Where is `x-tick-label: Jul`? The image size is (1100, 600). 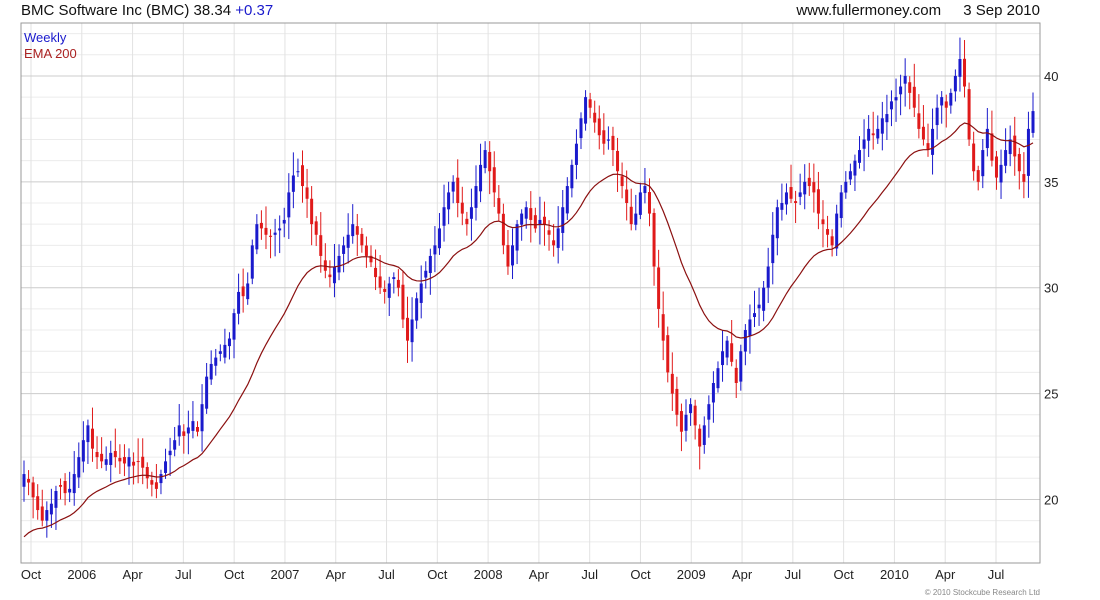 x-tick-label: Jul is located at coordinates (589, 574).